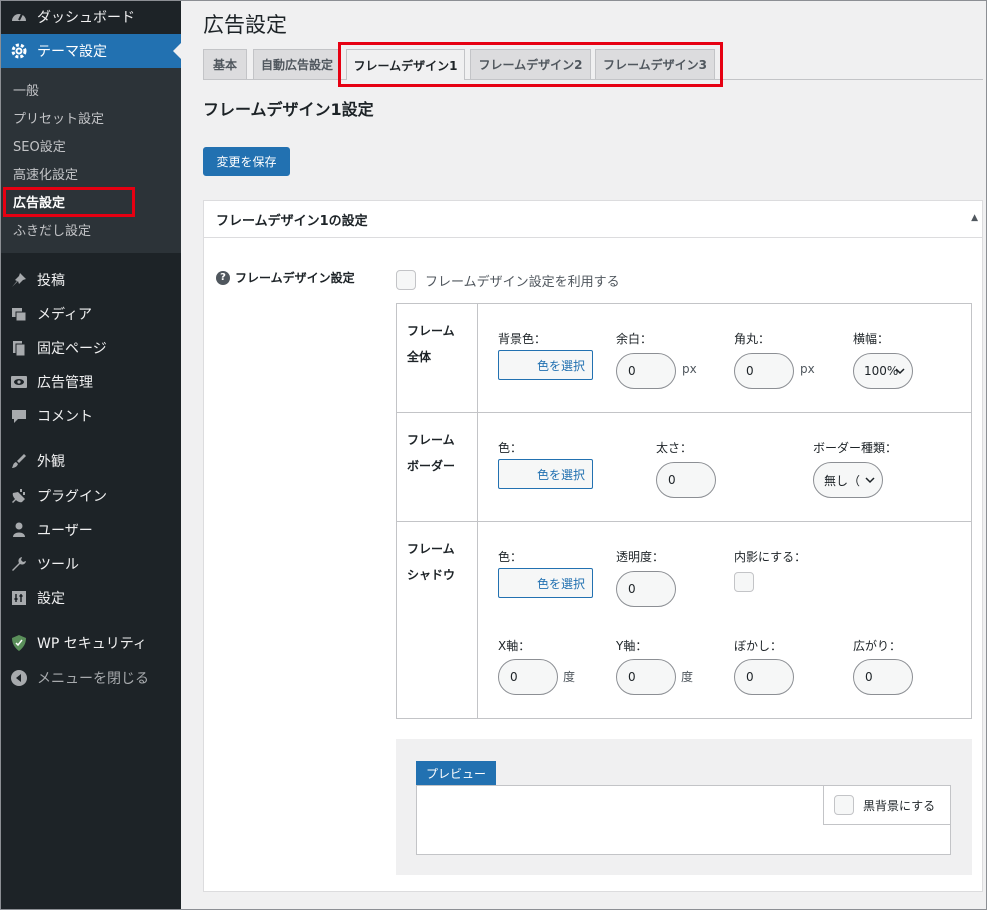 Image resolution: width=987 pixels, height=910 pixels. I want to click on gear-icon, so click(19, 51).